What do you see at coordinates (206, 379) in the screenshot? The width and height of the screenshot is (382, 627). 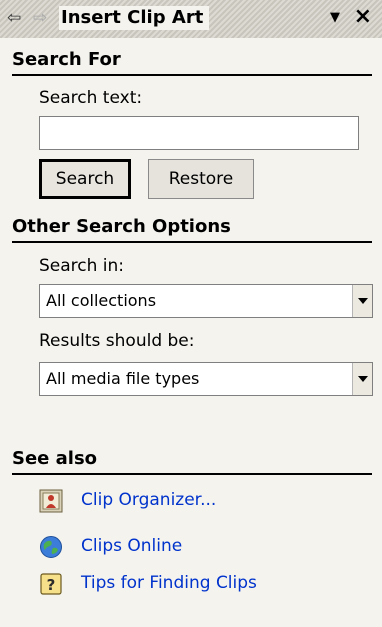 I see `results-should-be-select: All media file types` at bounding box center [206, 379].